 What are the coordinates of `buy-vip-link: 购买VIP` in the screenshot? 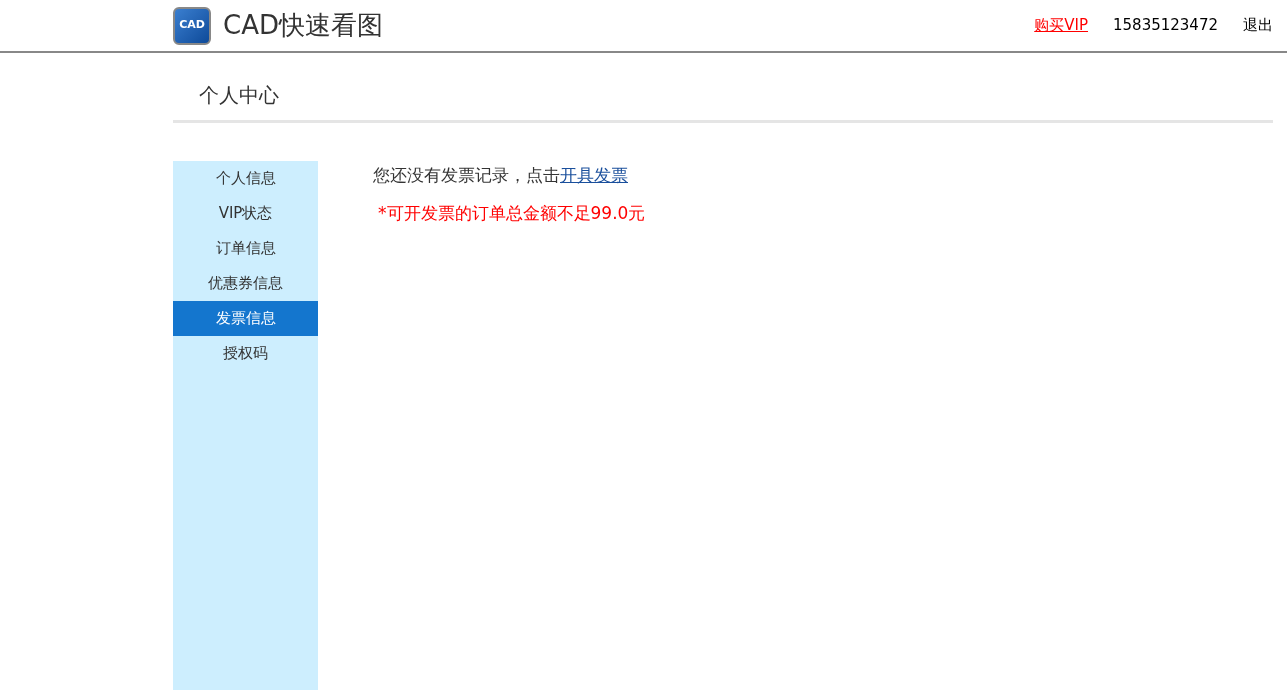 It's located at (1061, 25).